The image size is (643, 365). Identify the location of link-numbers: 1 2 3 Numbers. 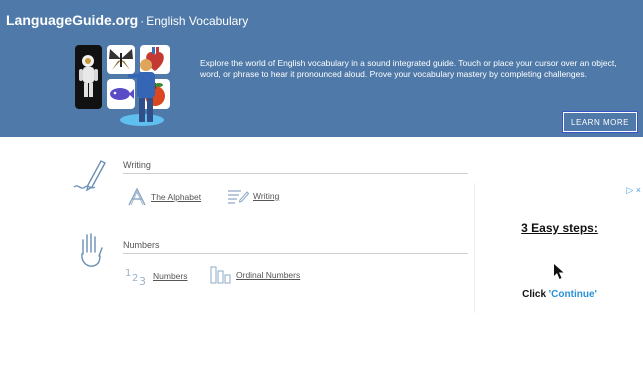
(156, 276).